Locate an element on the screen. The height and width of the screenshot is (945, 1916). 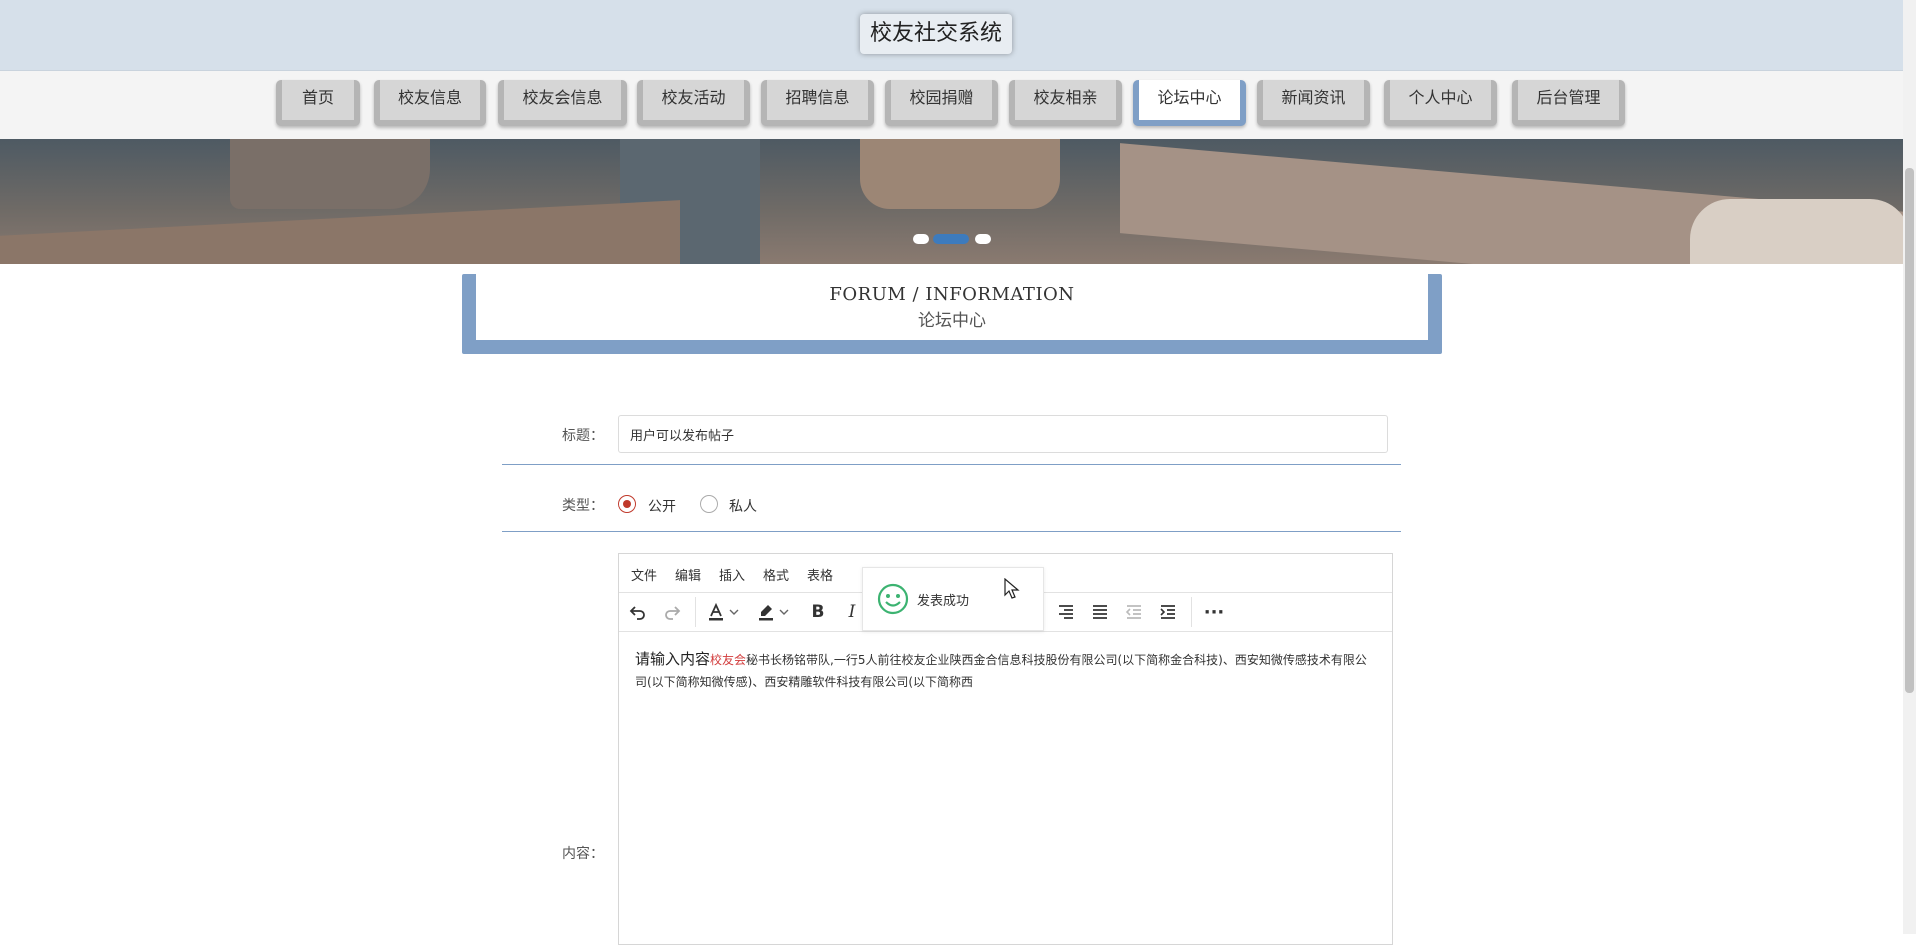
title-label: 标题： is located at coordinates (583, 436).